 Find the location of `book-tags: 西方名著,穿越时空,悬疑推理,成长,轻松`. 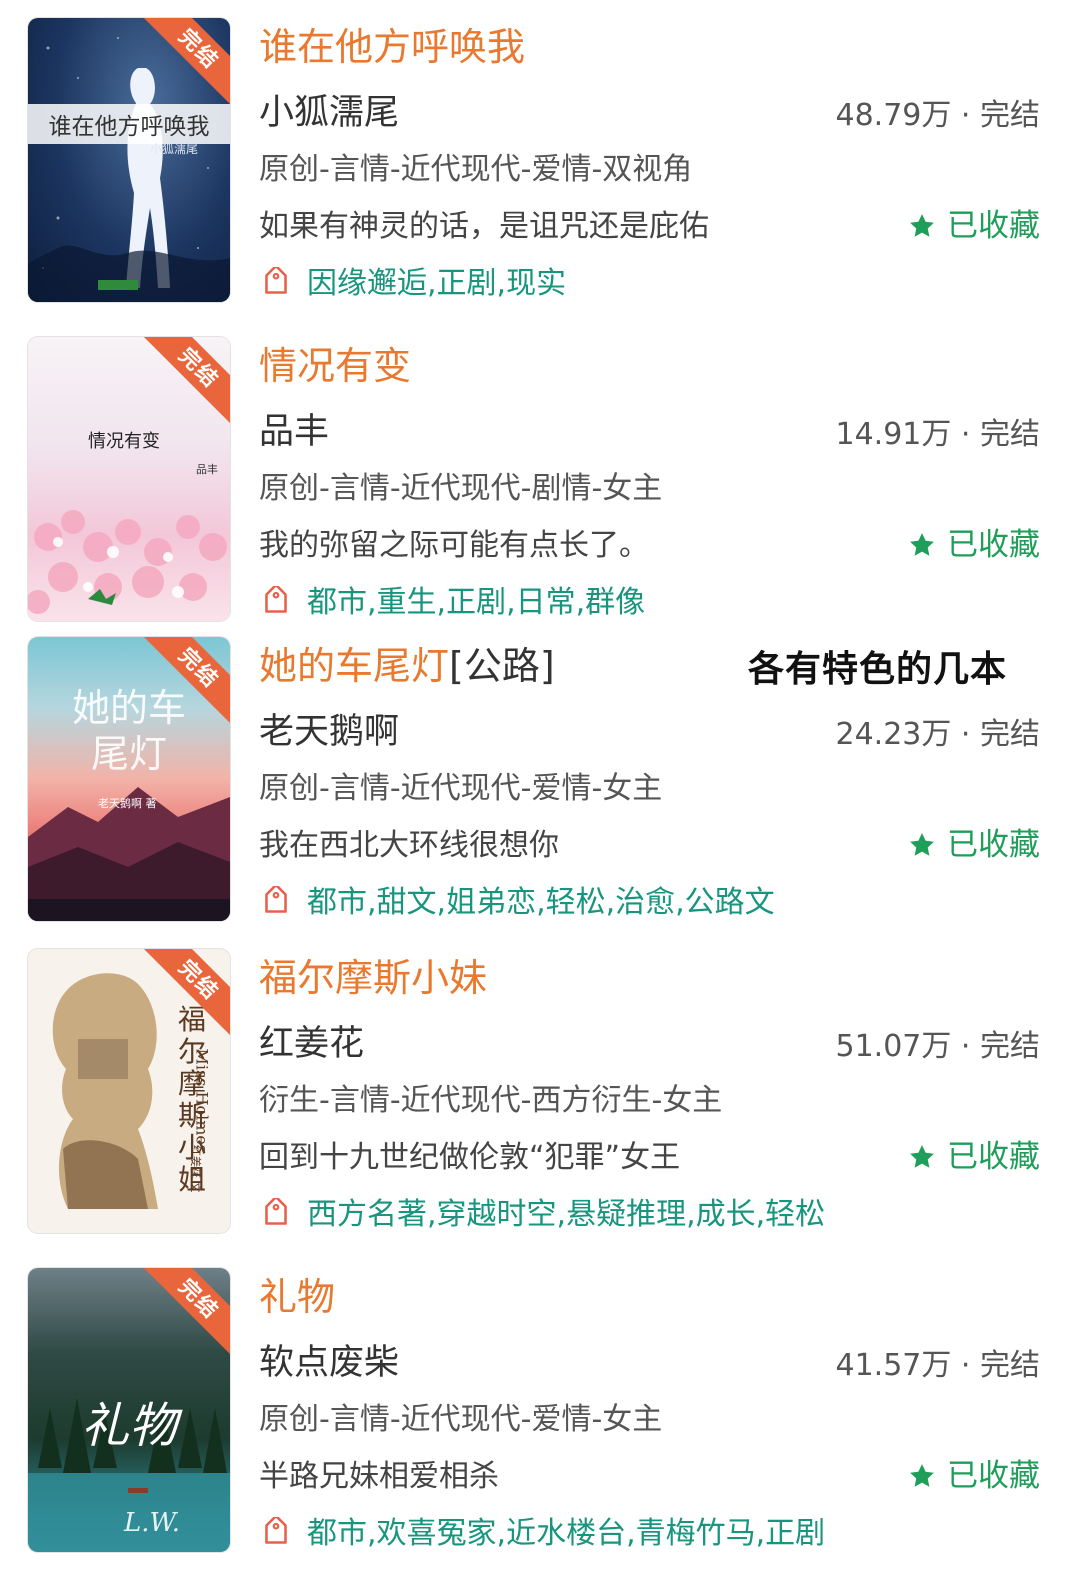

book-tags: 西方名著,穿越时空,悬疑推理,成长,轻松 is located at coordinates (542, 1215).